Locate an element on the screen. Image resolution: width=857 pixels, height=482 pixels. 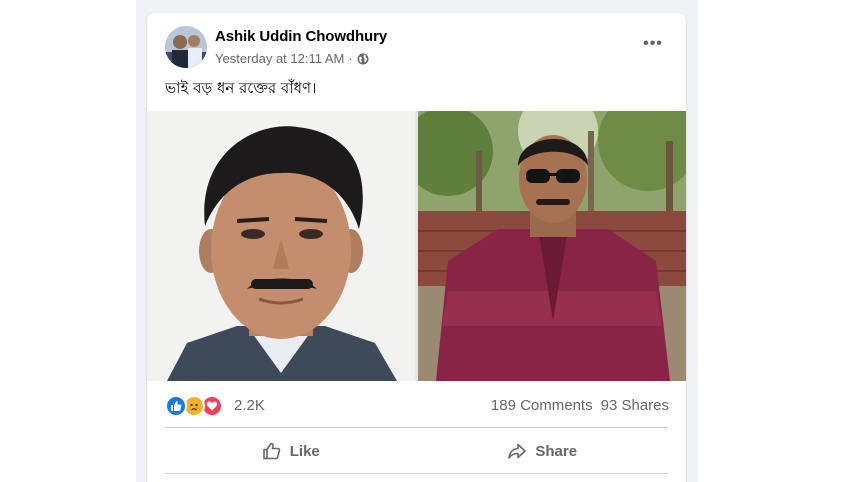
like-icon is located at coordinates (176, 406).